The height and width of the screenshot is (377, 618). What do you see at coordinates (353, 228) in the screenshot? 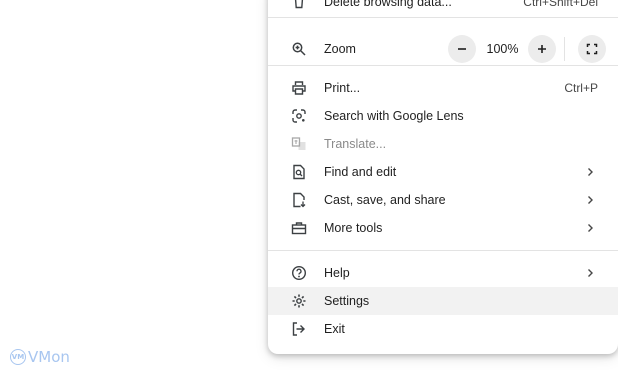
I see `menu-item-label: More tools` at bounding box center [353, 228].